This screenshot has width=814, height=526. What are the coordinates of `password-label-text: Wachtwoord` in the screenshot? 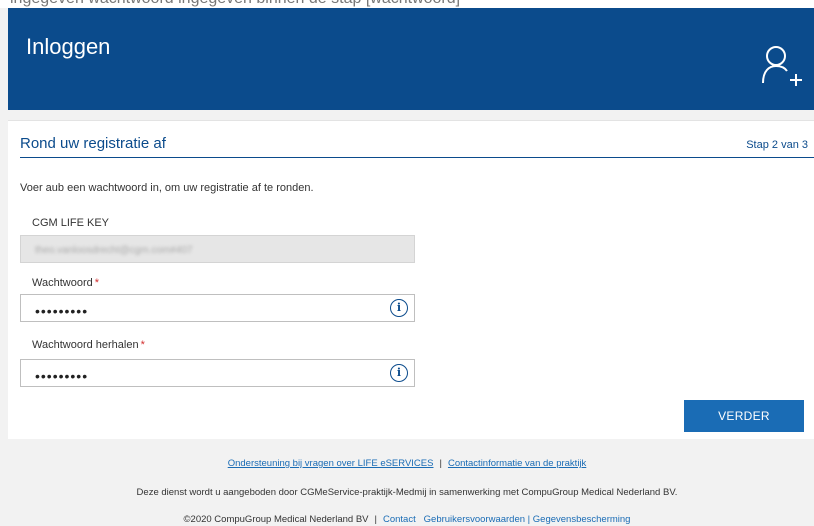 It's located at (62, 283).